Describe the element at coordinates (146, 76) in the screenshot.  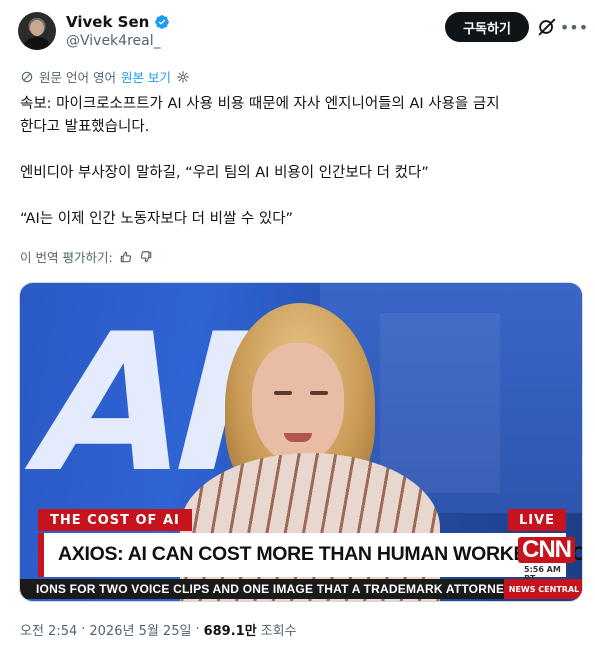
I see `show-original-link: 원본 보기` at that location.